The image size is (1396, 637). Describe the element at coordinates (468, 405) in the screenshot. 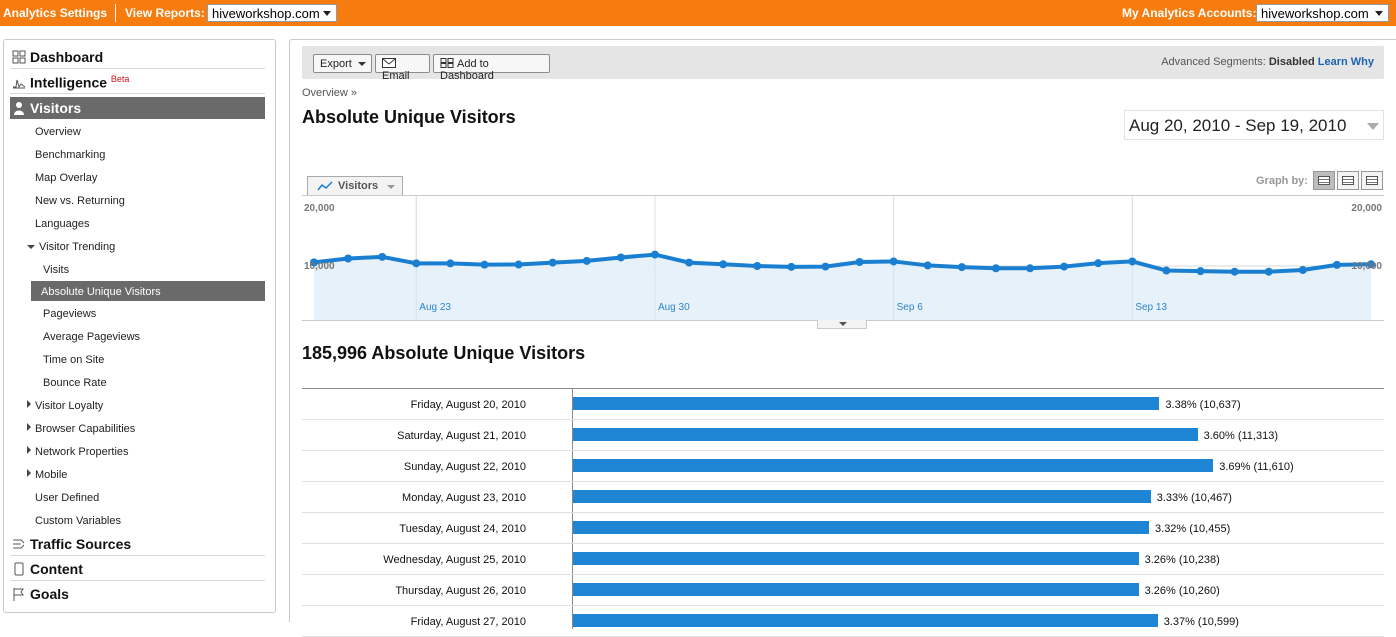

I see `row-date: Friday, August 20, 2010` at that location.